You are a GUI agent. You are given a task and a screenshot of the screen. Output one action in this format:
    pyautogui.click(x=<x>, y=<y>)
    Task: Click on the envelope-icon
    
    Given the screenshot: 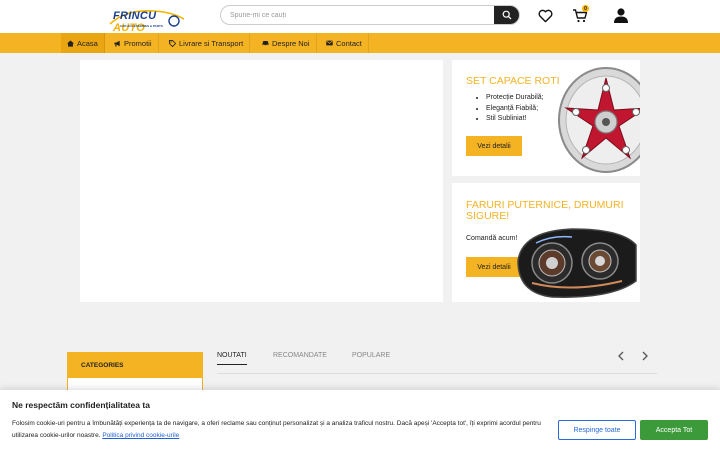 What is the action you would take?
    pyautogui.click(x=329, y=43)
    